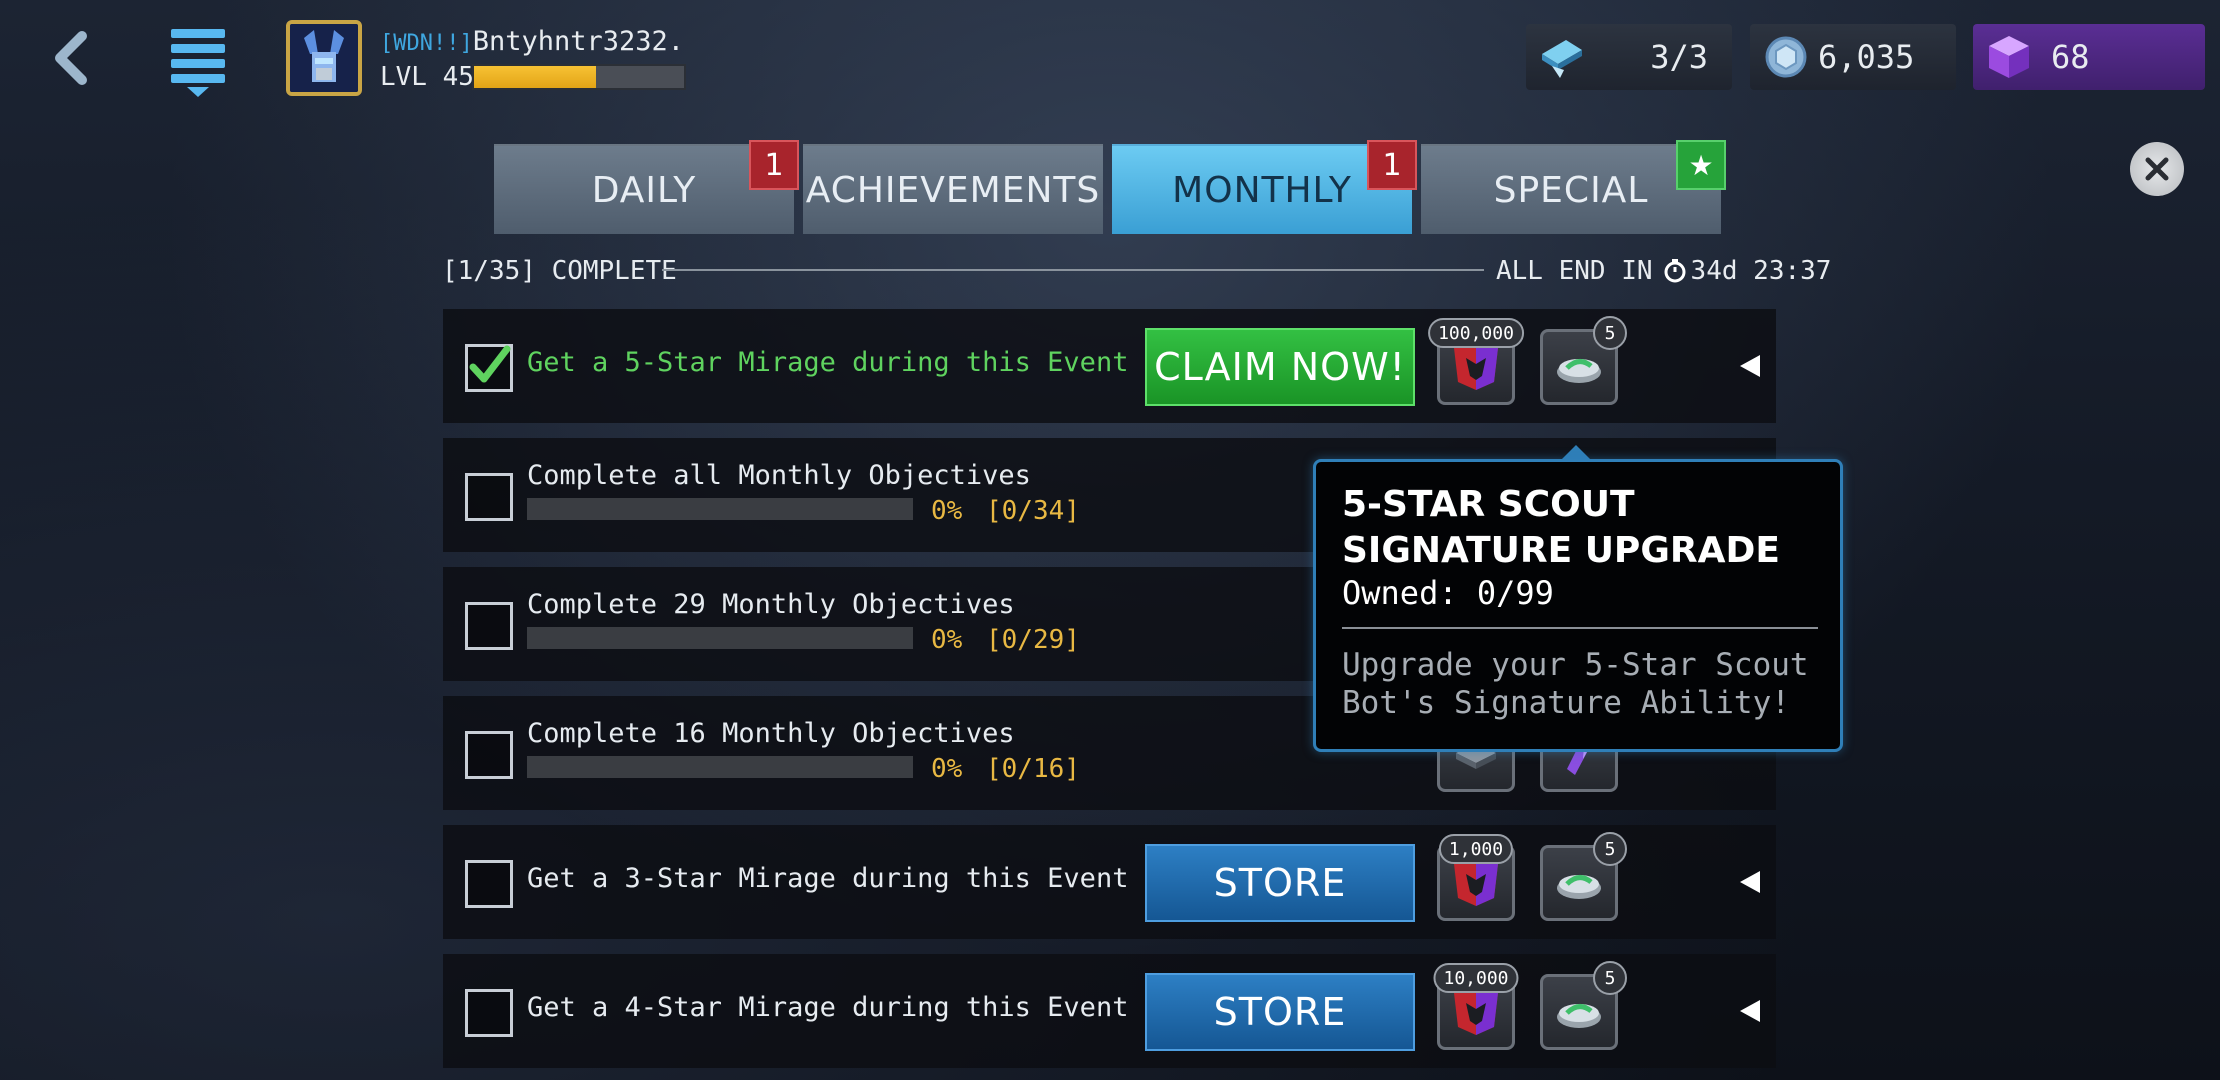 The height and width of the screenshot is (1080, 2220). I want to click on player-name-text: Bntyhntr3232., so click(578, 41).